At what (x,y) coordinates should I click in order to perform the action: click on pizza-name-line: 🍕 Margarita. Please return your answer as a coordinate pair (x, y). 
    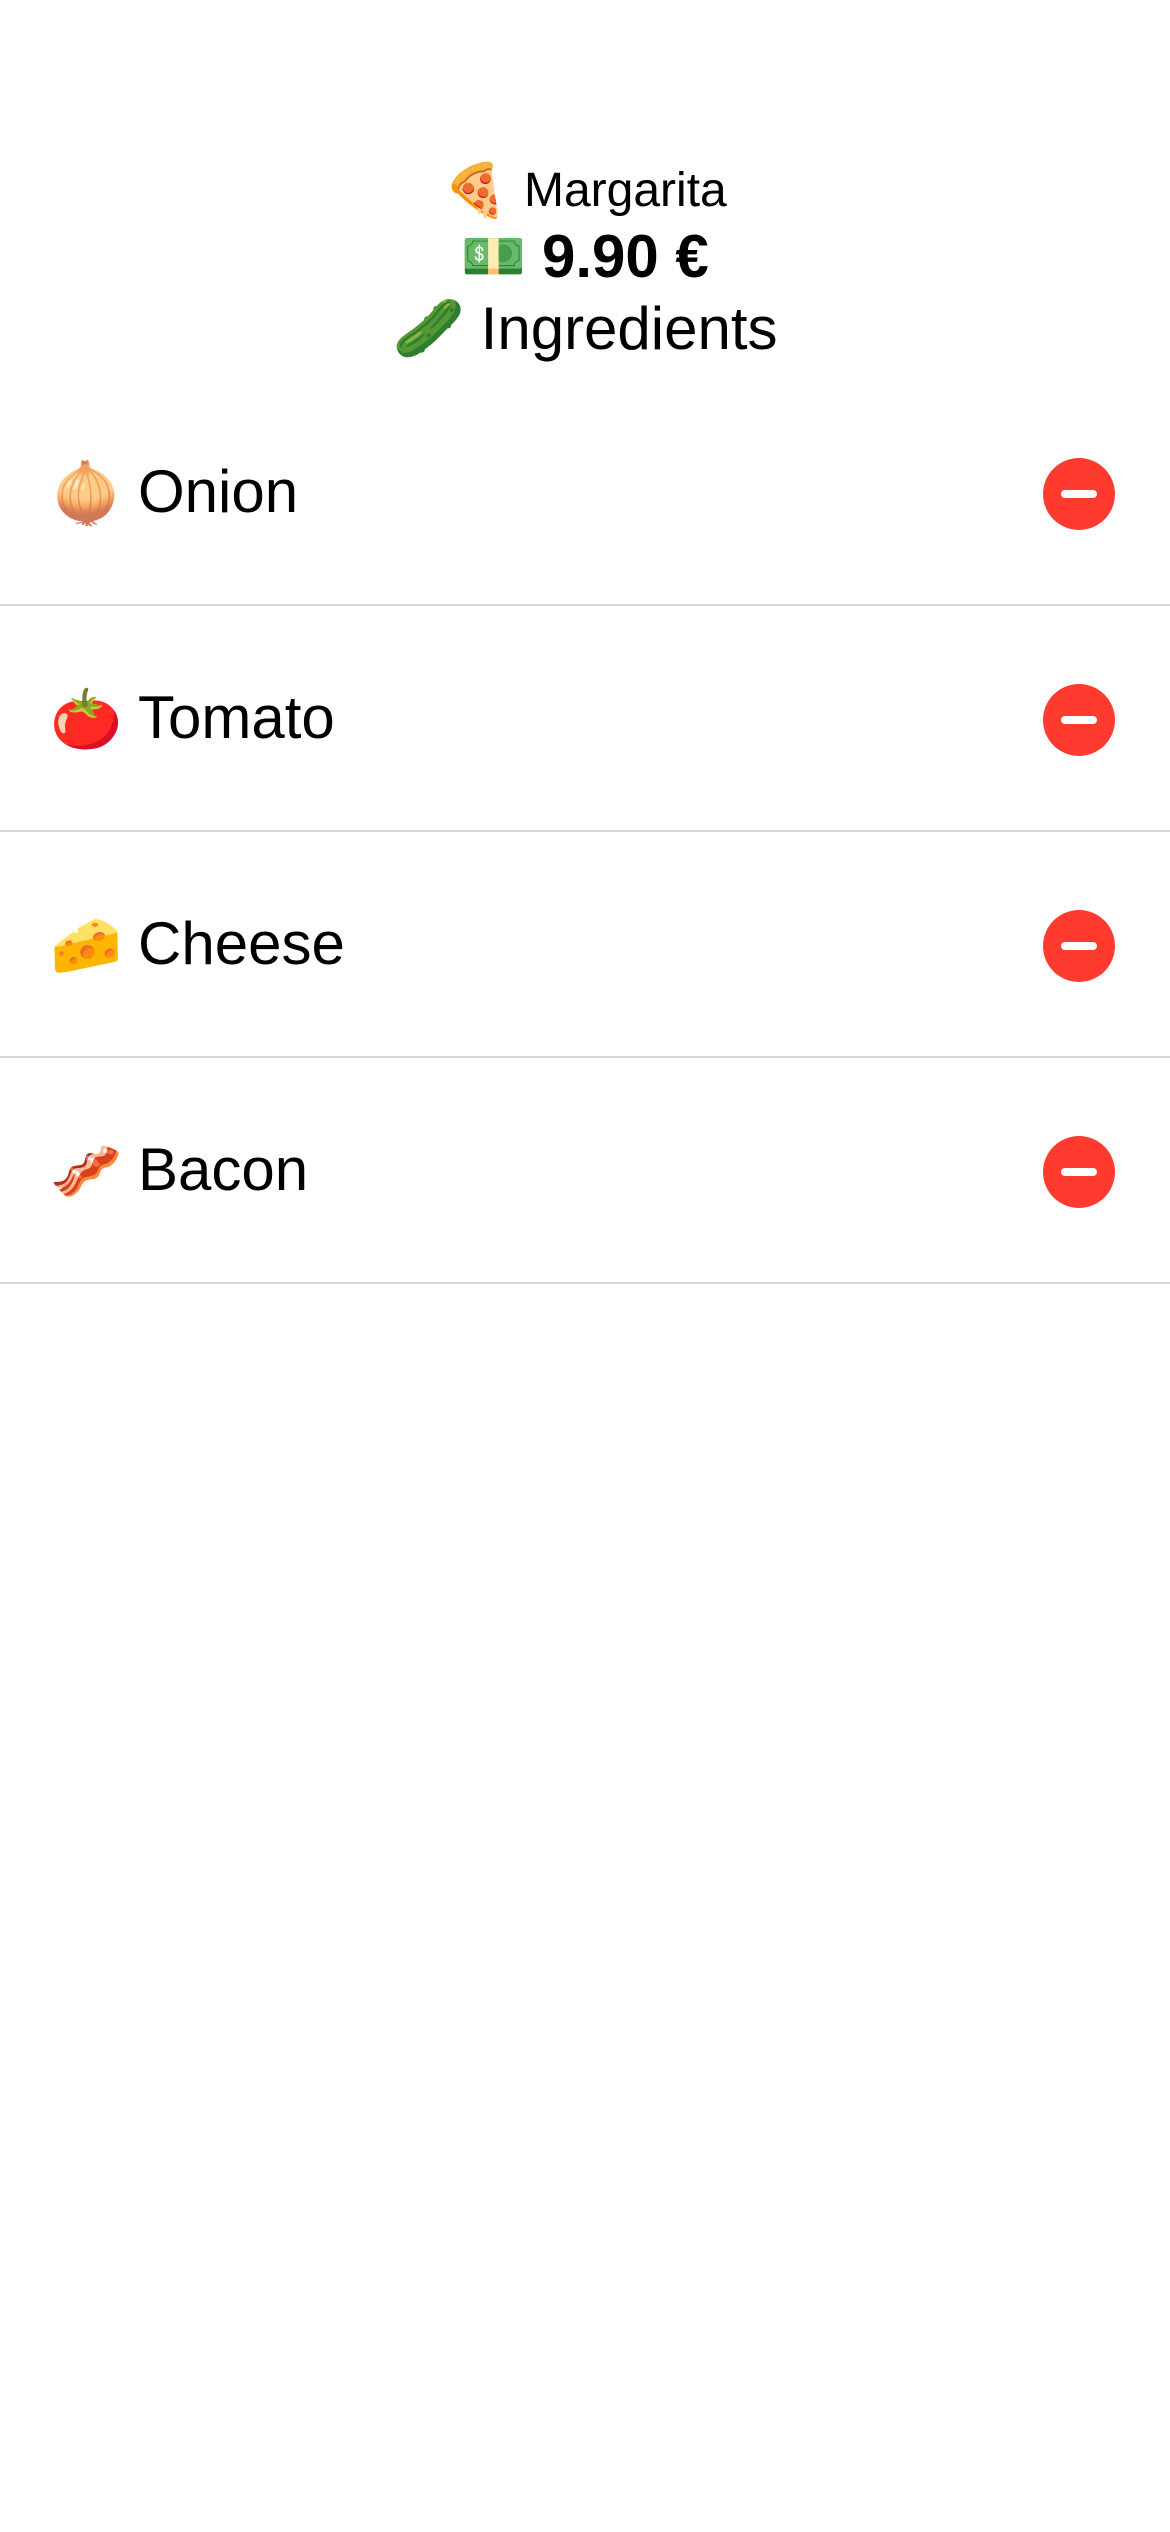
    Looking at the image, I should click on (585, 190).